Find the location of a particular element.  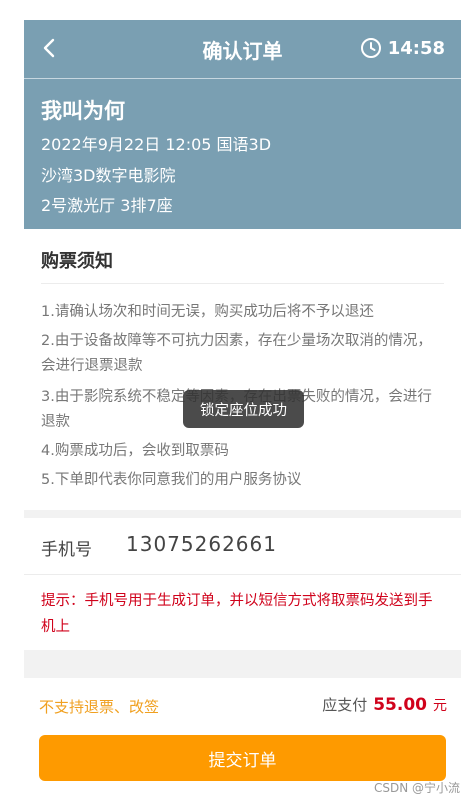

countdown-timer: 14:58 is located at coordinates (402, 48).